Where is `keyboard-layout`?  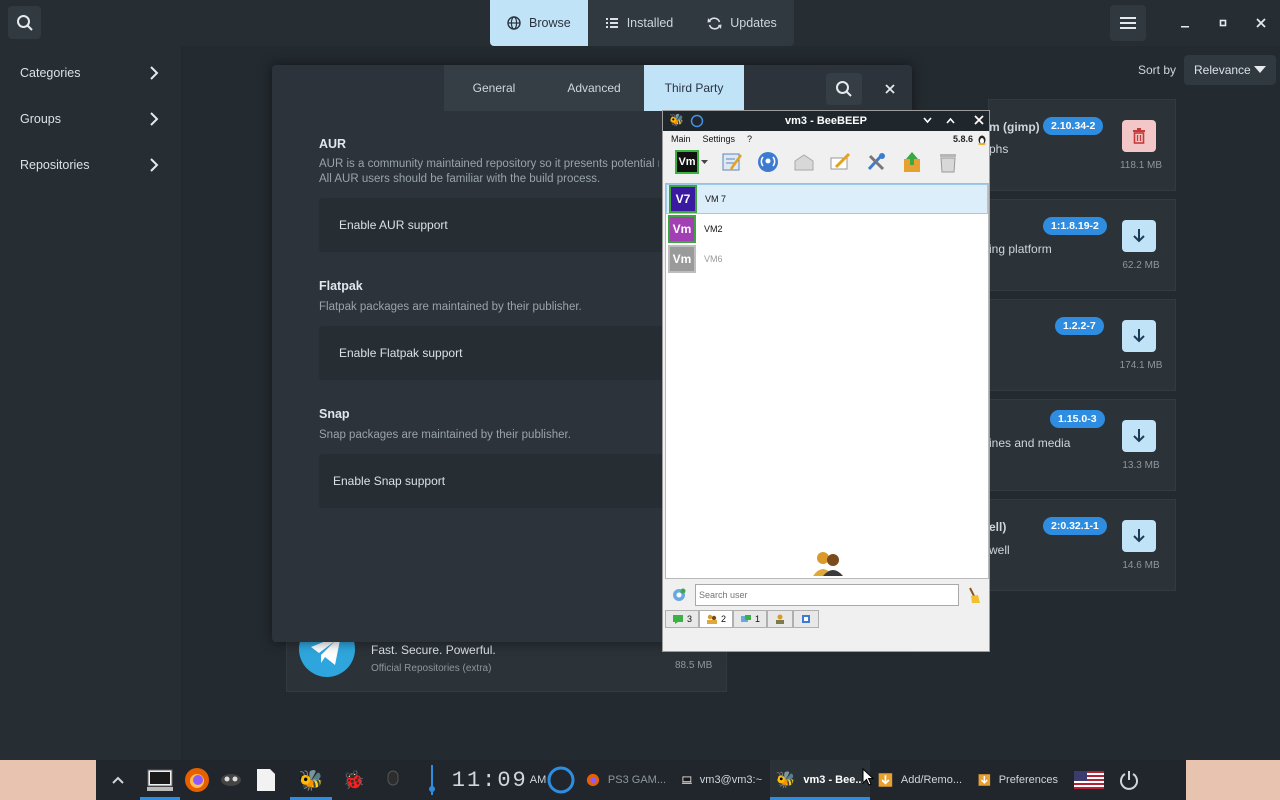 keyboard-layout is located at coordinates (1089, 780).